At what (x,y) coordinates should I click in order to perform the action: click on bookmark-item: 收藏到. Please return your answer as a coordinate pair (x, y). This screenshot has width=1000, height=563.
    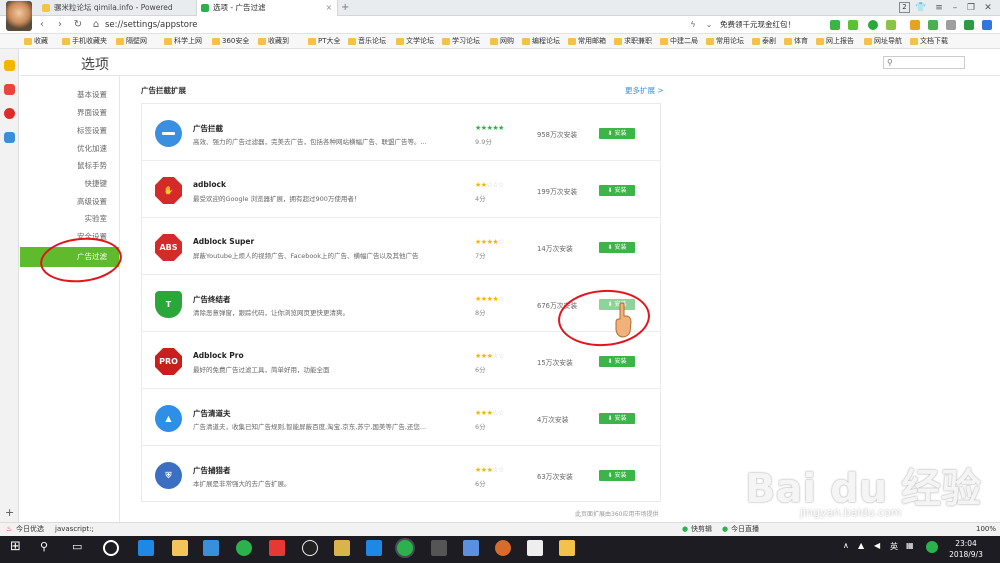
    Looking at the image, I should click on (273, 41).